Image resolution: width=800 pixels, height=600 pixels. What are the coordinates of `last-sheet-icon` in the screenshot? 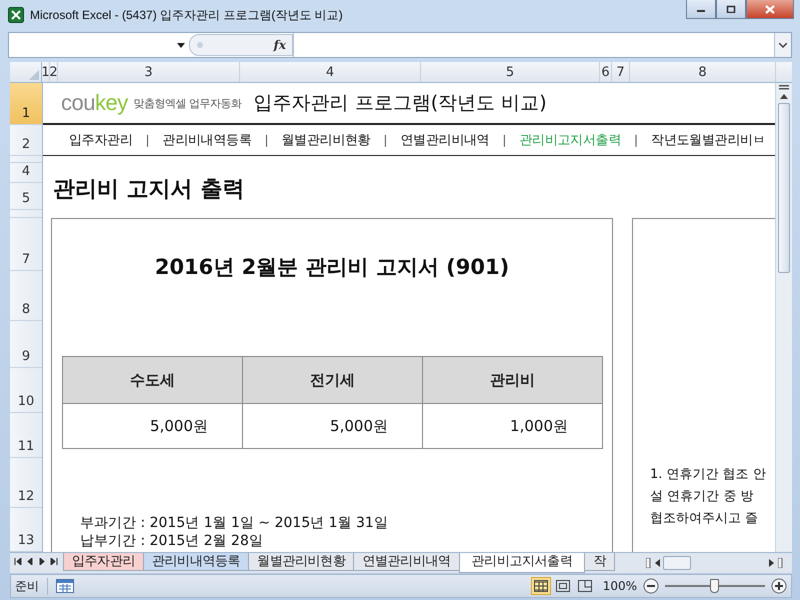 It's located at (54, 561).